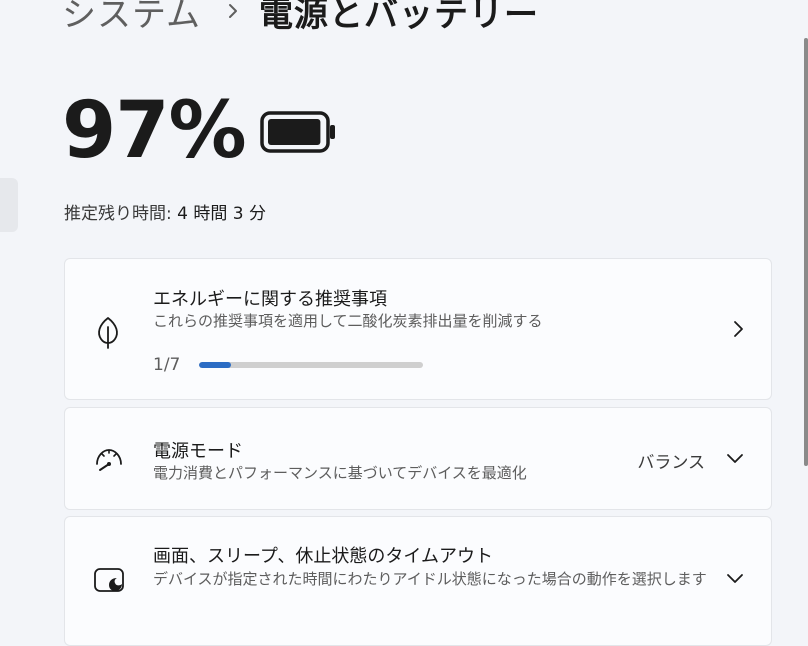 The width and height of the screenshot is (808, 646). I want to click on power-gauge-icon, so click(109, 461).